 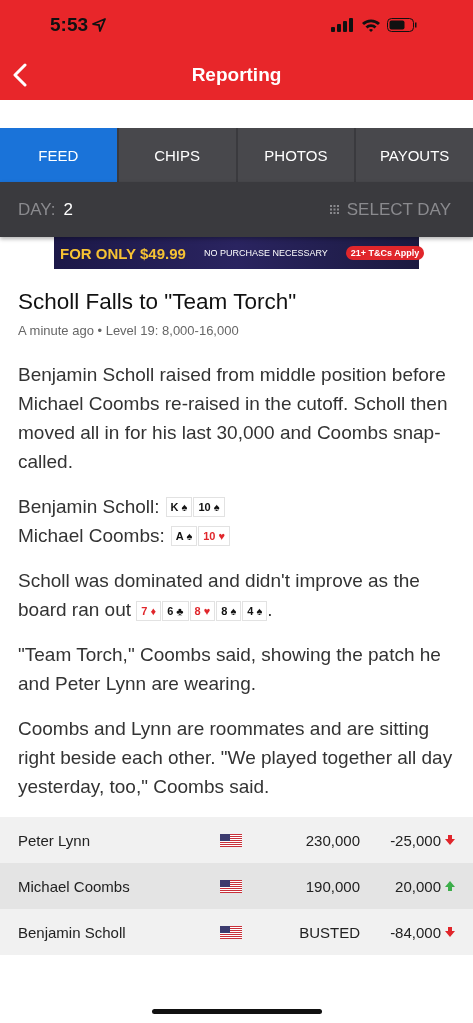 What do you see at coordinates (91, 536) in the screenshot?
I see `player-label: Michael Coombs:` at bounding box center [91, 536].